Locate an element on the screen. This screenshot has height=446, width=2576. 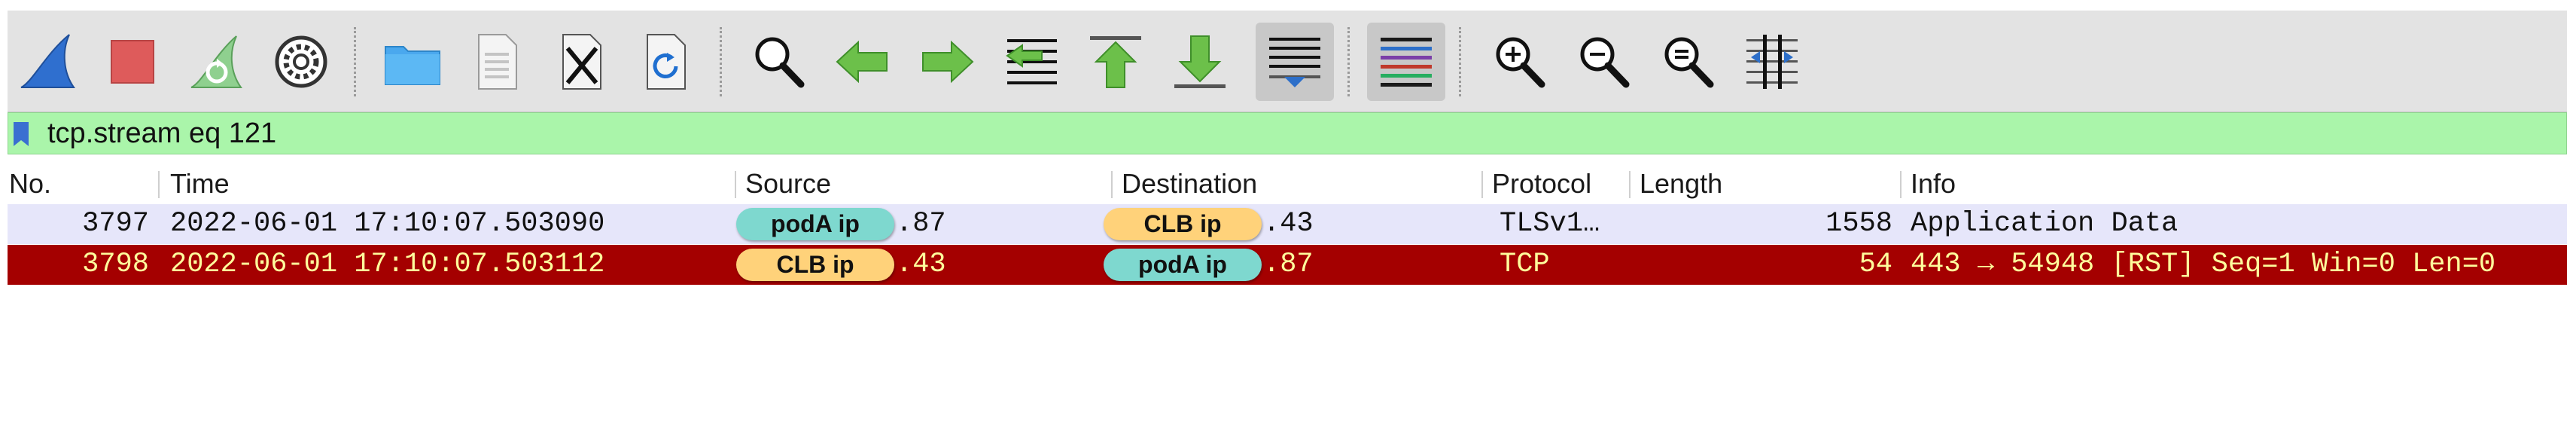
arrow-up-first-icon is located at coordinates (1116, 62).